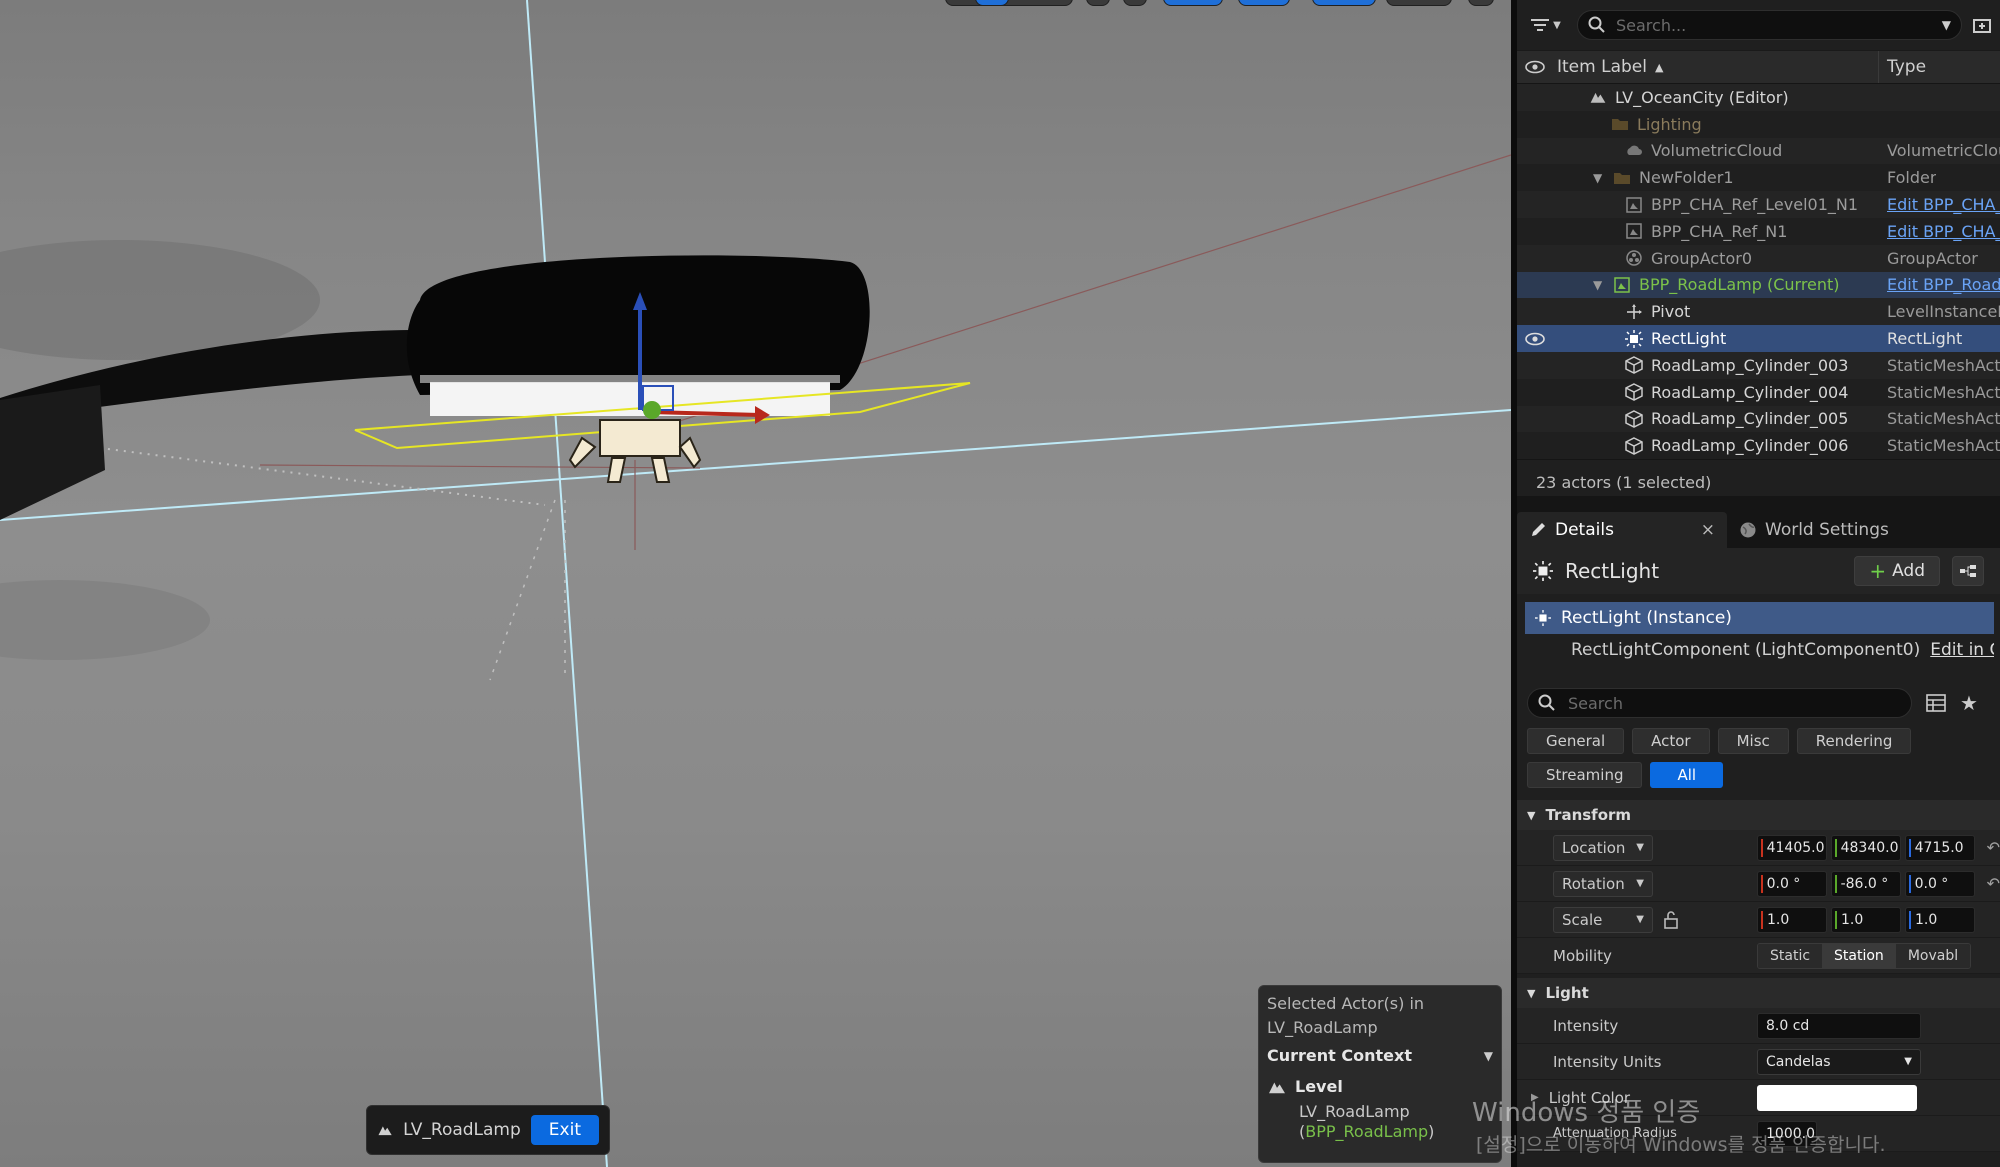  What do you see at coordinates (1634, 338) in the screenshot?
I see `rect-light-icon` at bounding box center [1634, 338].